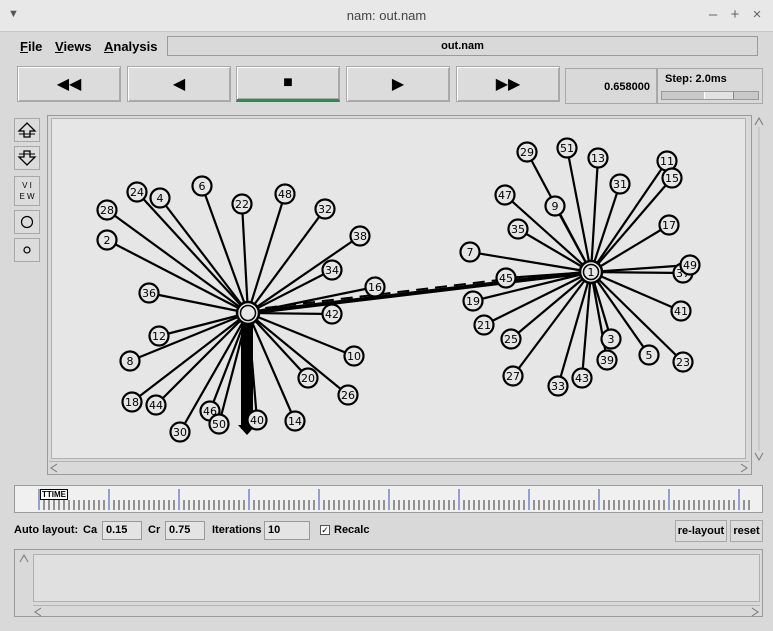 The height and width of the screenshot is (631, 773). Describe the element at coordinates (558, 386) in the screenshot. I see `node-33: 33` at that location.